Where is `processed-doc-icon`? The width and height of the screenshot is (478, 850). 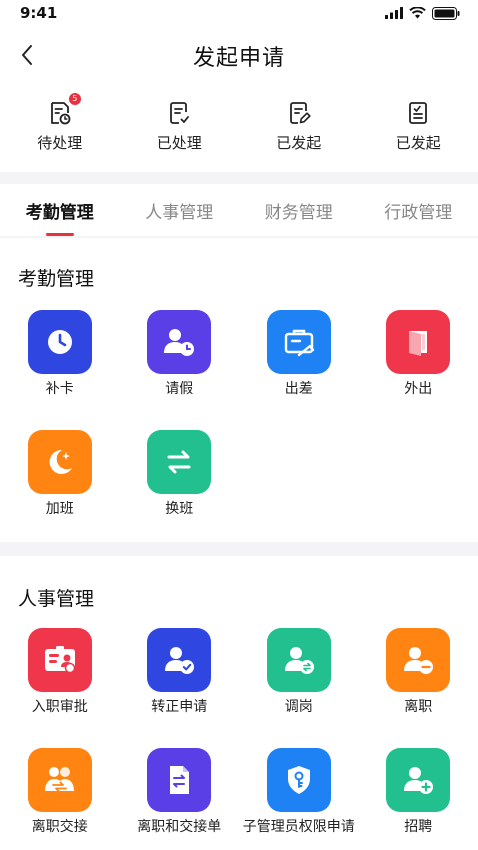 processed-doc-icon is located at coordinates (179, 113).